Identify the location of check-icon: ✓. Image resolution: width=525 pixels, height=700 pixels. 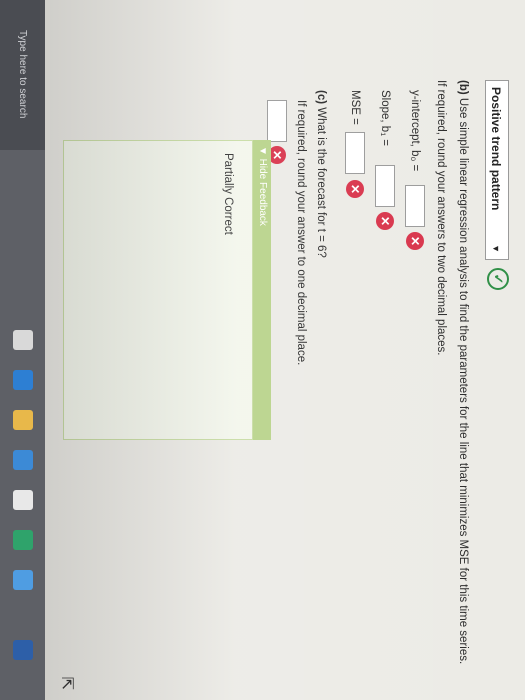
(498, 279).